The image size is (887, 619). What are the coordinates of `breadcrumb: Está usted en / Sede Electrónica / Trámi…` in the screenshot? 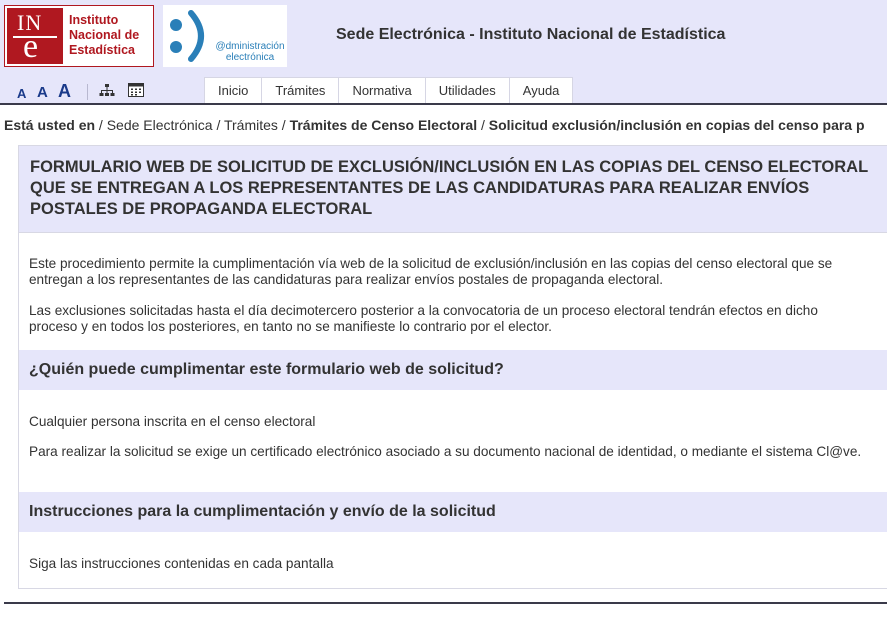 It's located at (434, 125).